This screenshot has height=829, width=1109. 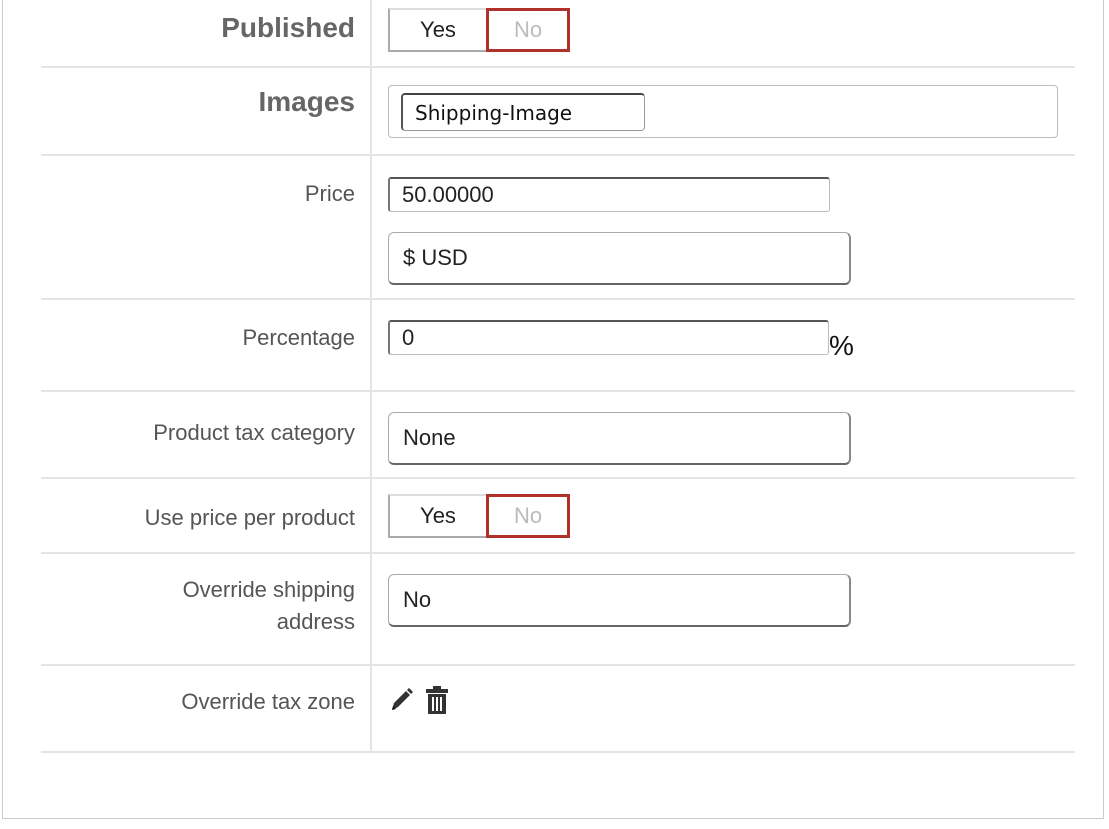 I want to click on override-shipping-label: Override shipping address, so click(x=269, y=606).